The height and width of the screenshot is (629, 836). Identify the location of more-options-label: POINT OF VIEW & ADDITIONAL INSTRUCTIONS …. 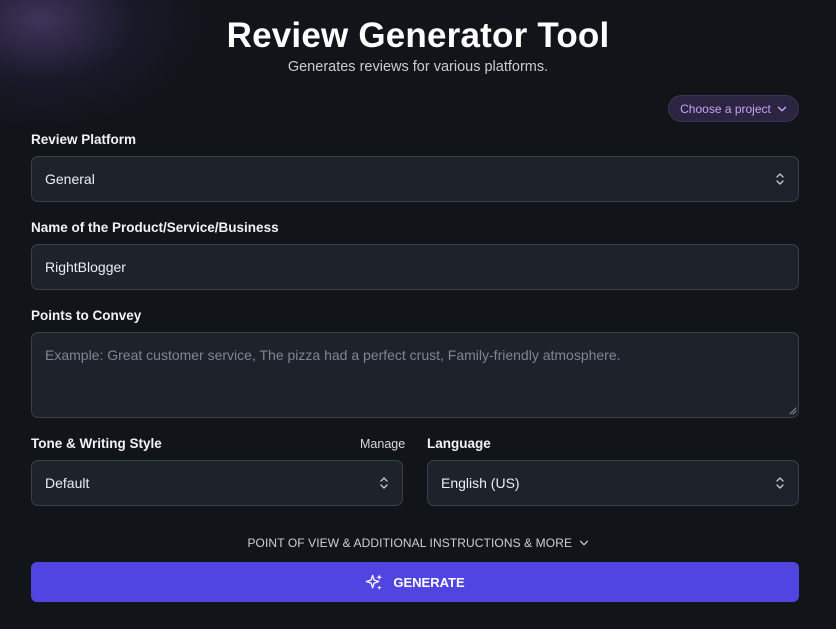
(410, 542).